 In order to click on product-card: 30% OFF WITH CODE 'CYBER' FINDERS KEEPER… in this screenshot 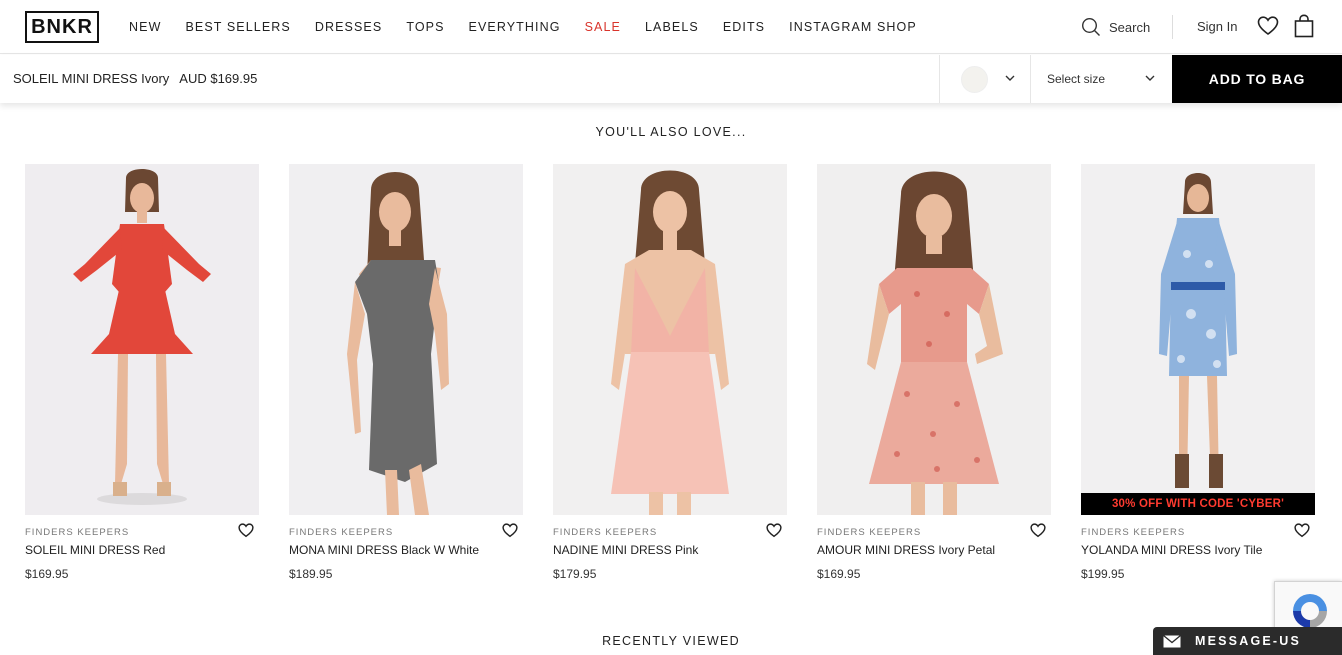, I will do `click(1198, 372)`.